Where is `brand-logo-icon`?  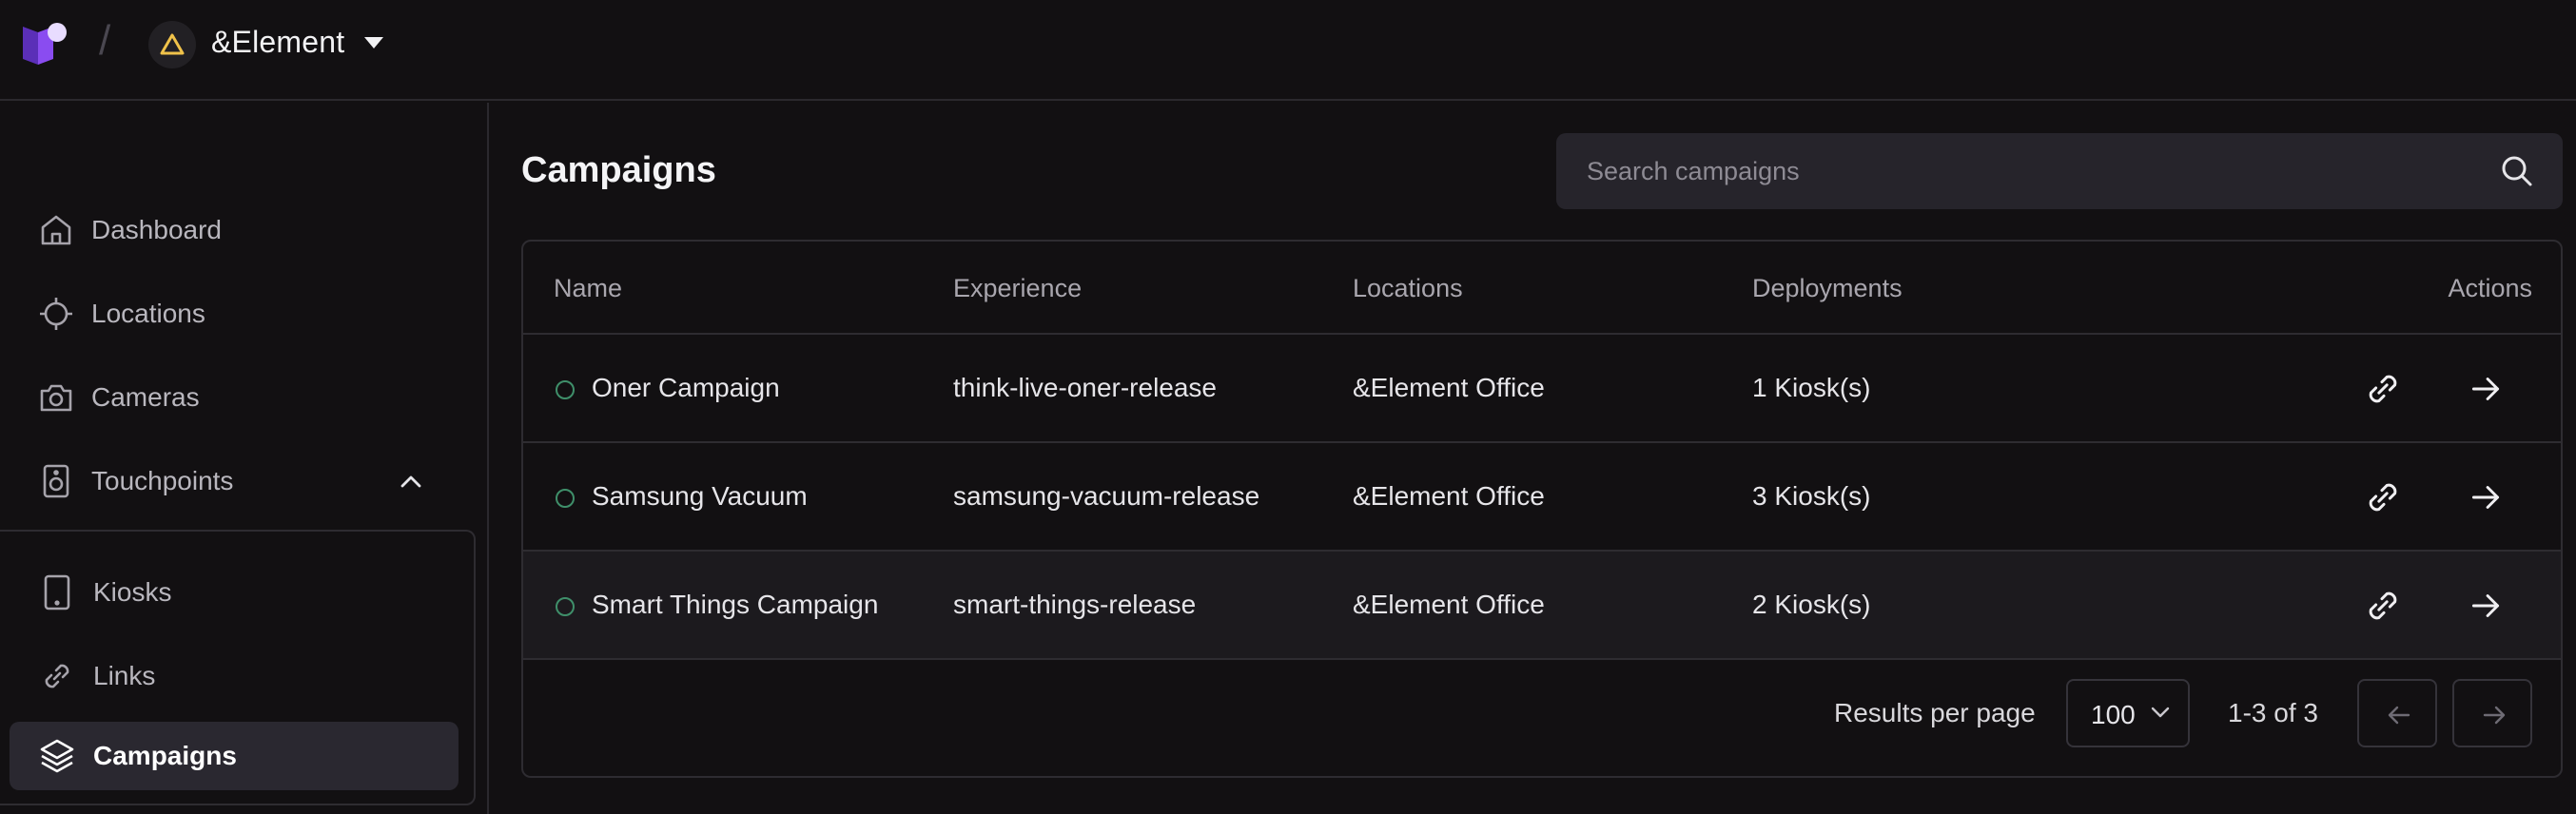 brand-logo-icon is located at coordinates (47, 43).